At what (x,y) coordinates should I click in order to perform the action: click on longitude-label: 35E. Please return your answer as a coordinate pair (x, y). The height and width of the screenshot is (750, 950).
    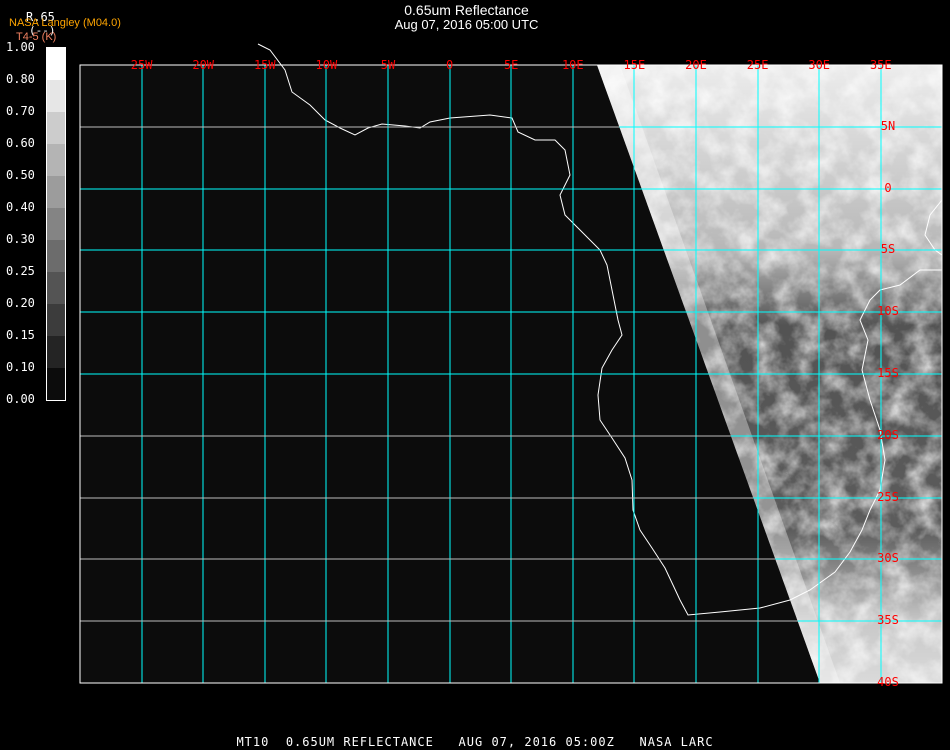
    Looking at the image, I should click on (880, 65).